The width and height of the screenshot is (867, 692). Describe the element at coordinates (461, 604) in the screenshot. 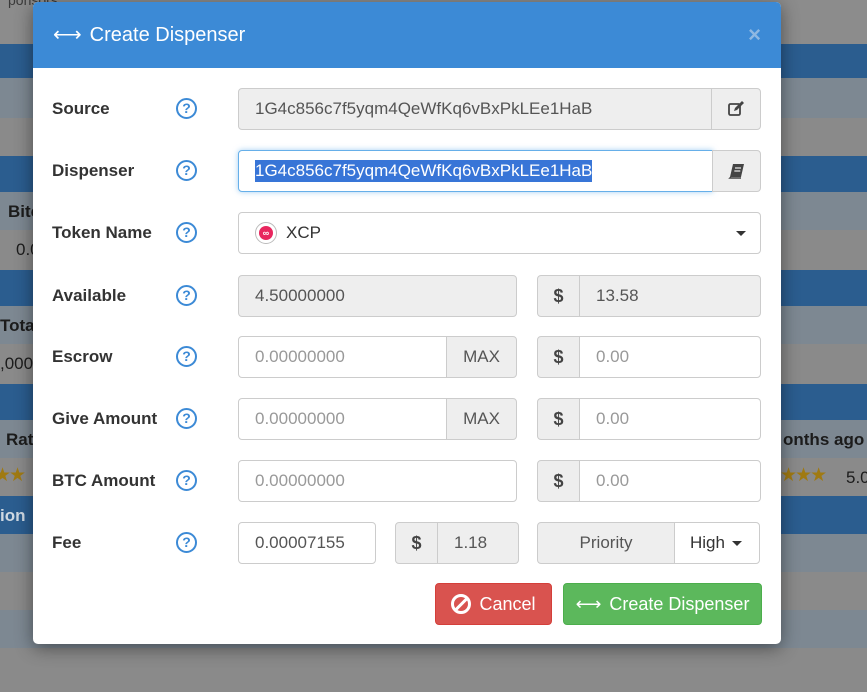

I see `ban-icon` at that location.